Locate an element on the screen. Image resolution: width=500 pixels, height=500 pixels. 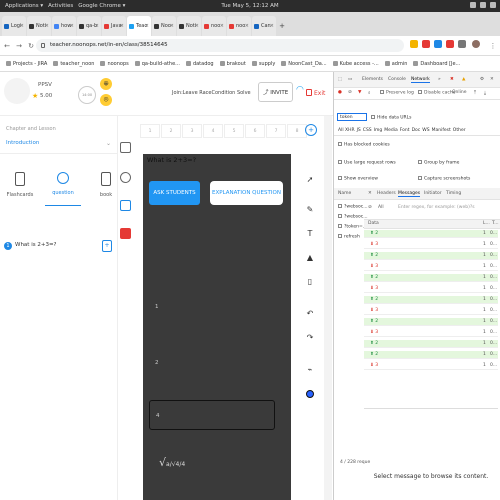
chapter-select: Introduction is located at coordinates (22, 143).